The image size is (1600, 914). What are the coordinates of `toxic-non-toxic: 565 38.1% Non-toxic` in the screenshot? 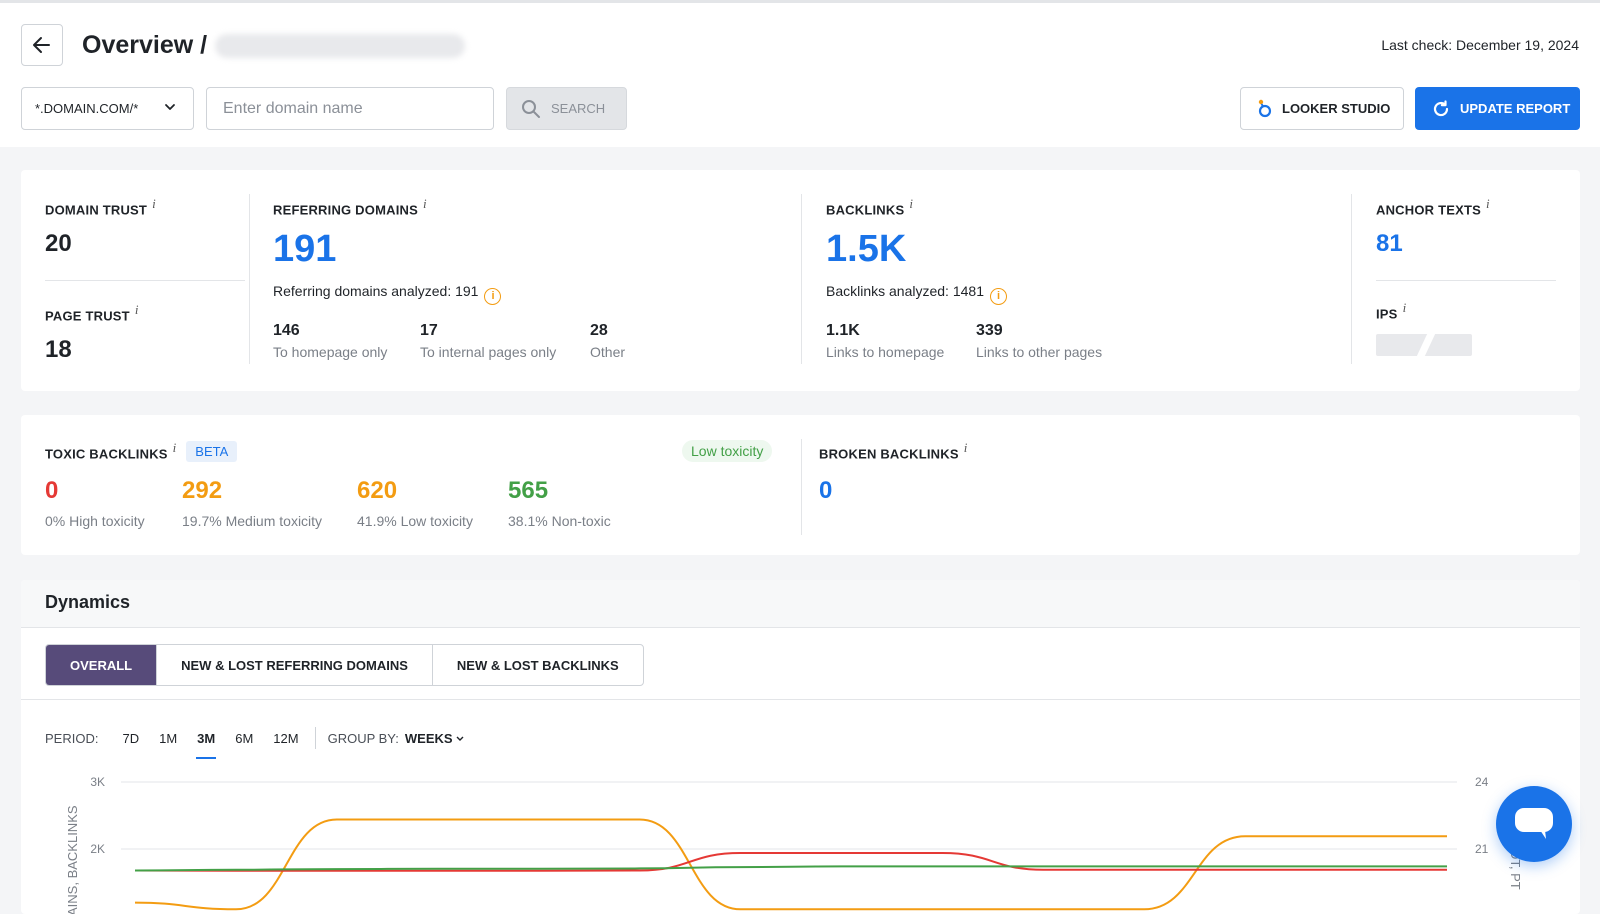 It's located at (559, 503).